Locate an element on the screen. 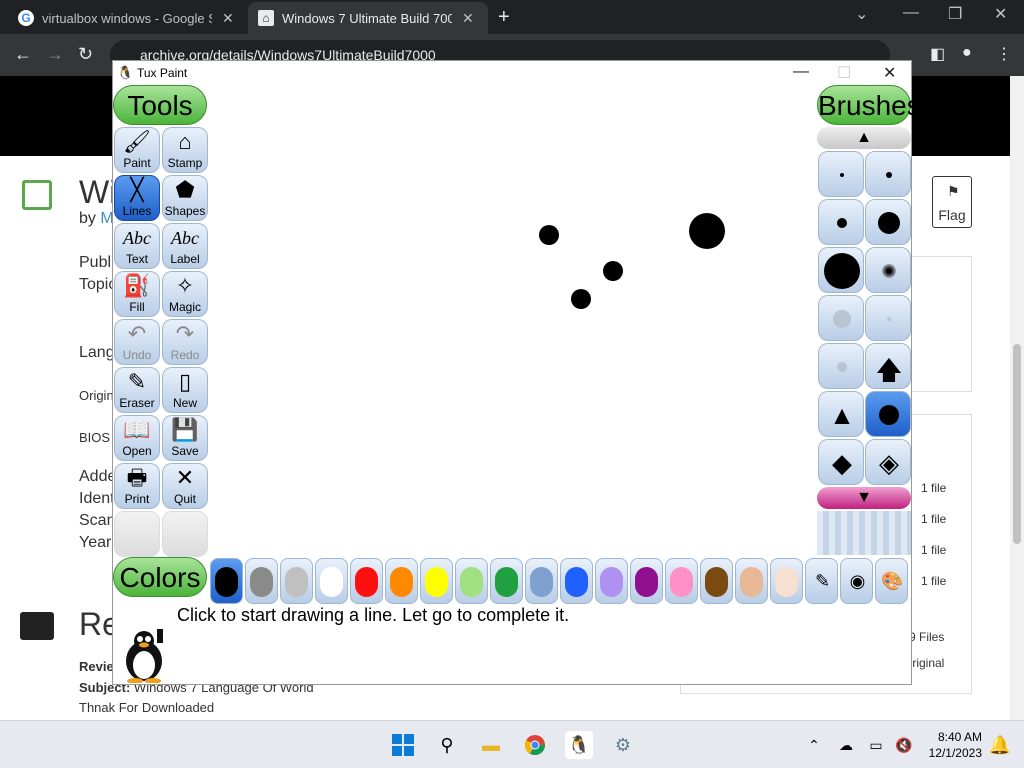 The height and width of the screenshot is (768, 1024). settings-icon: ⚙ is located at coordinates (623, 745).